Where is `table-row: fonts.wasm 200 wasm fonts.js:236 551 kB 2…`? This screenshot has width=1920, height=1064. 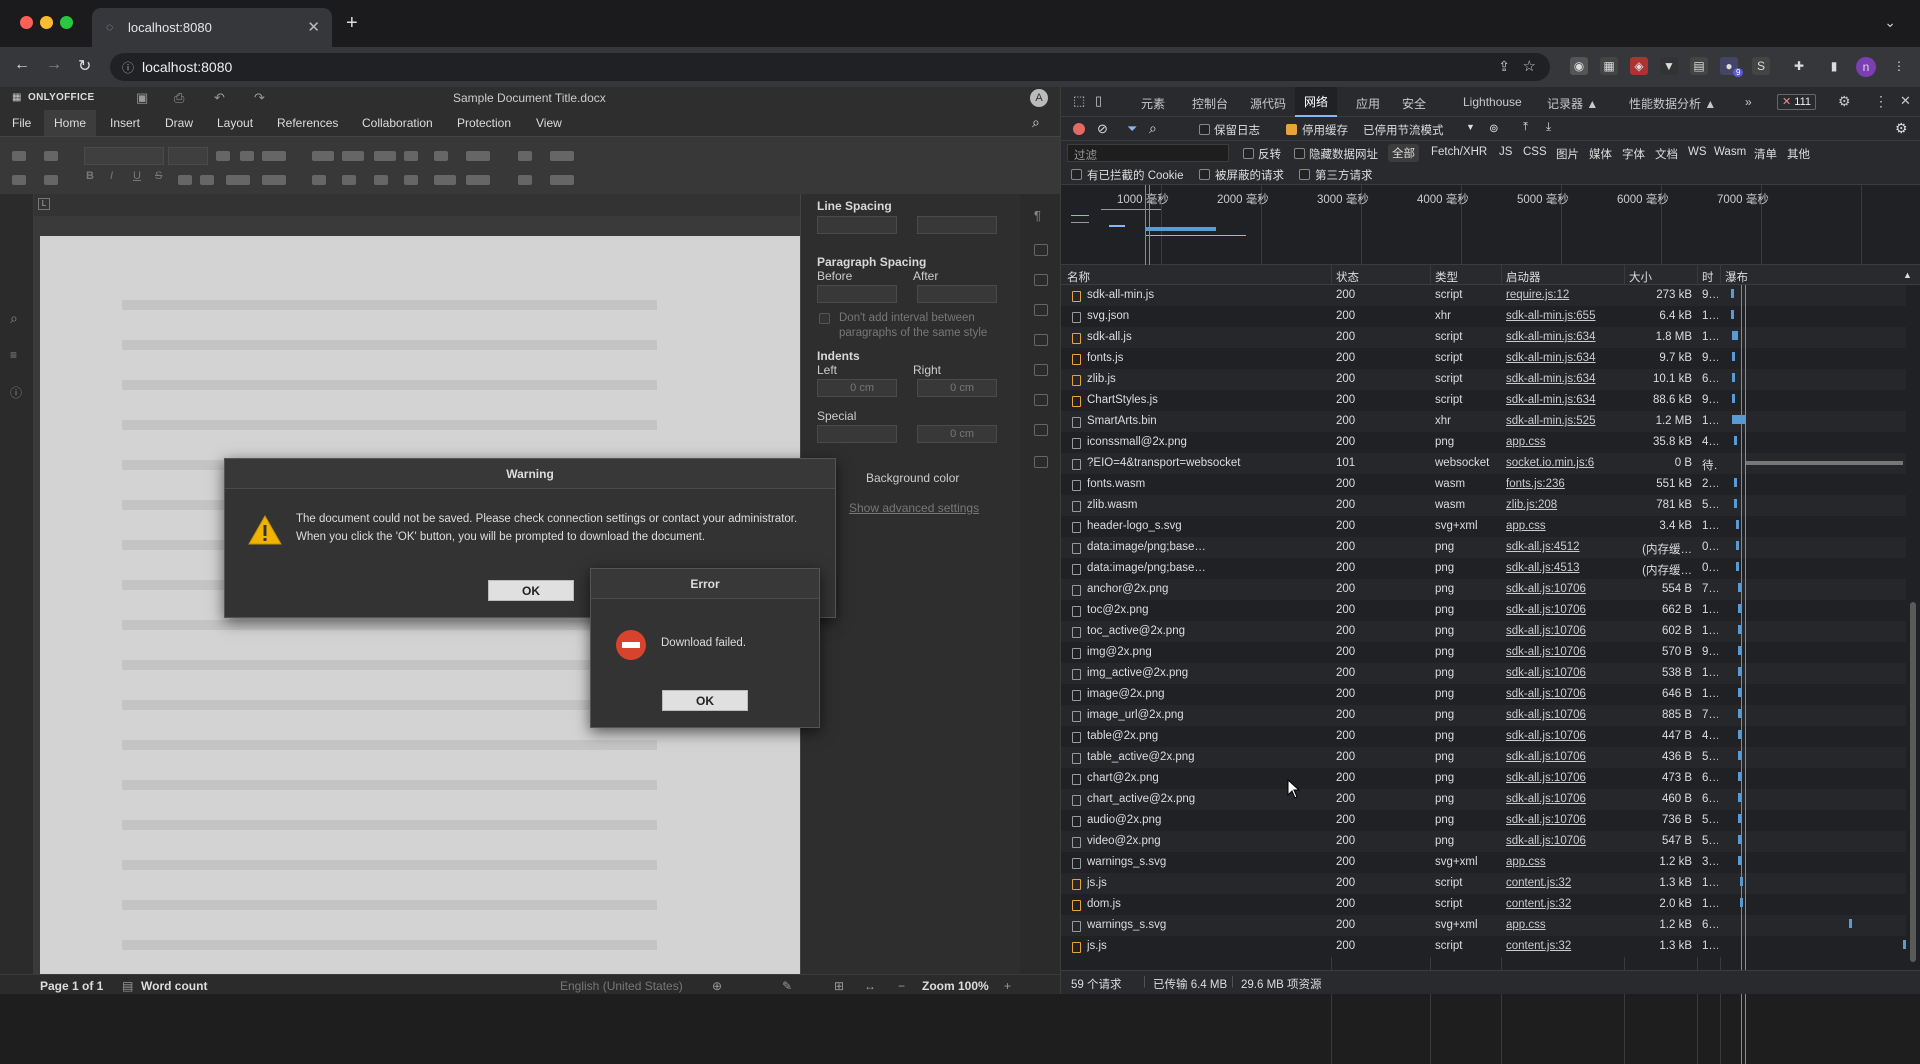 table-row: fonts.wasm 200 wasm fonts.js:236 551 kB 2… is located at coordinates (1483, 484).